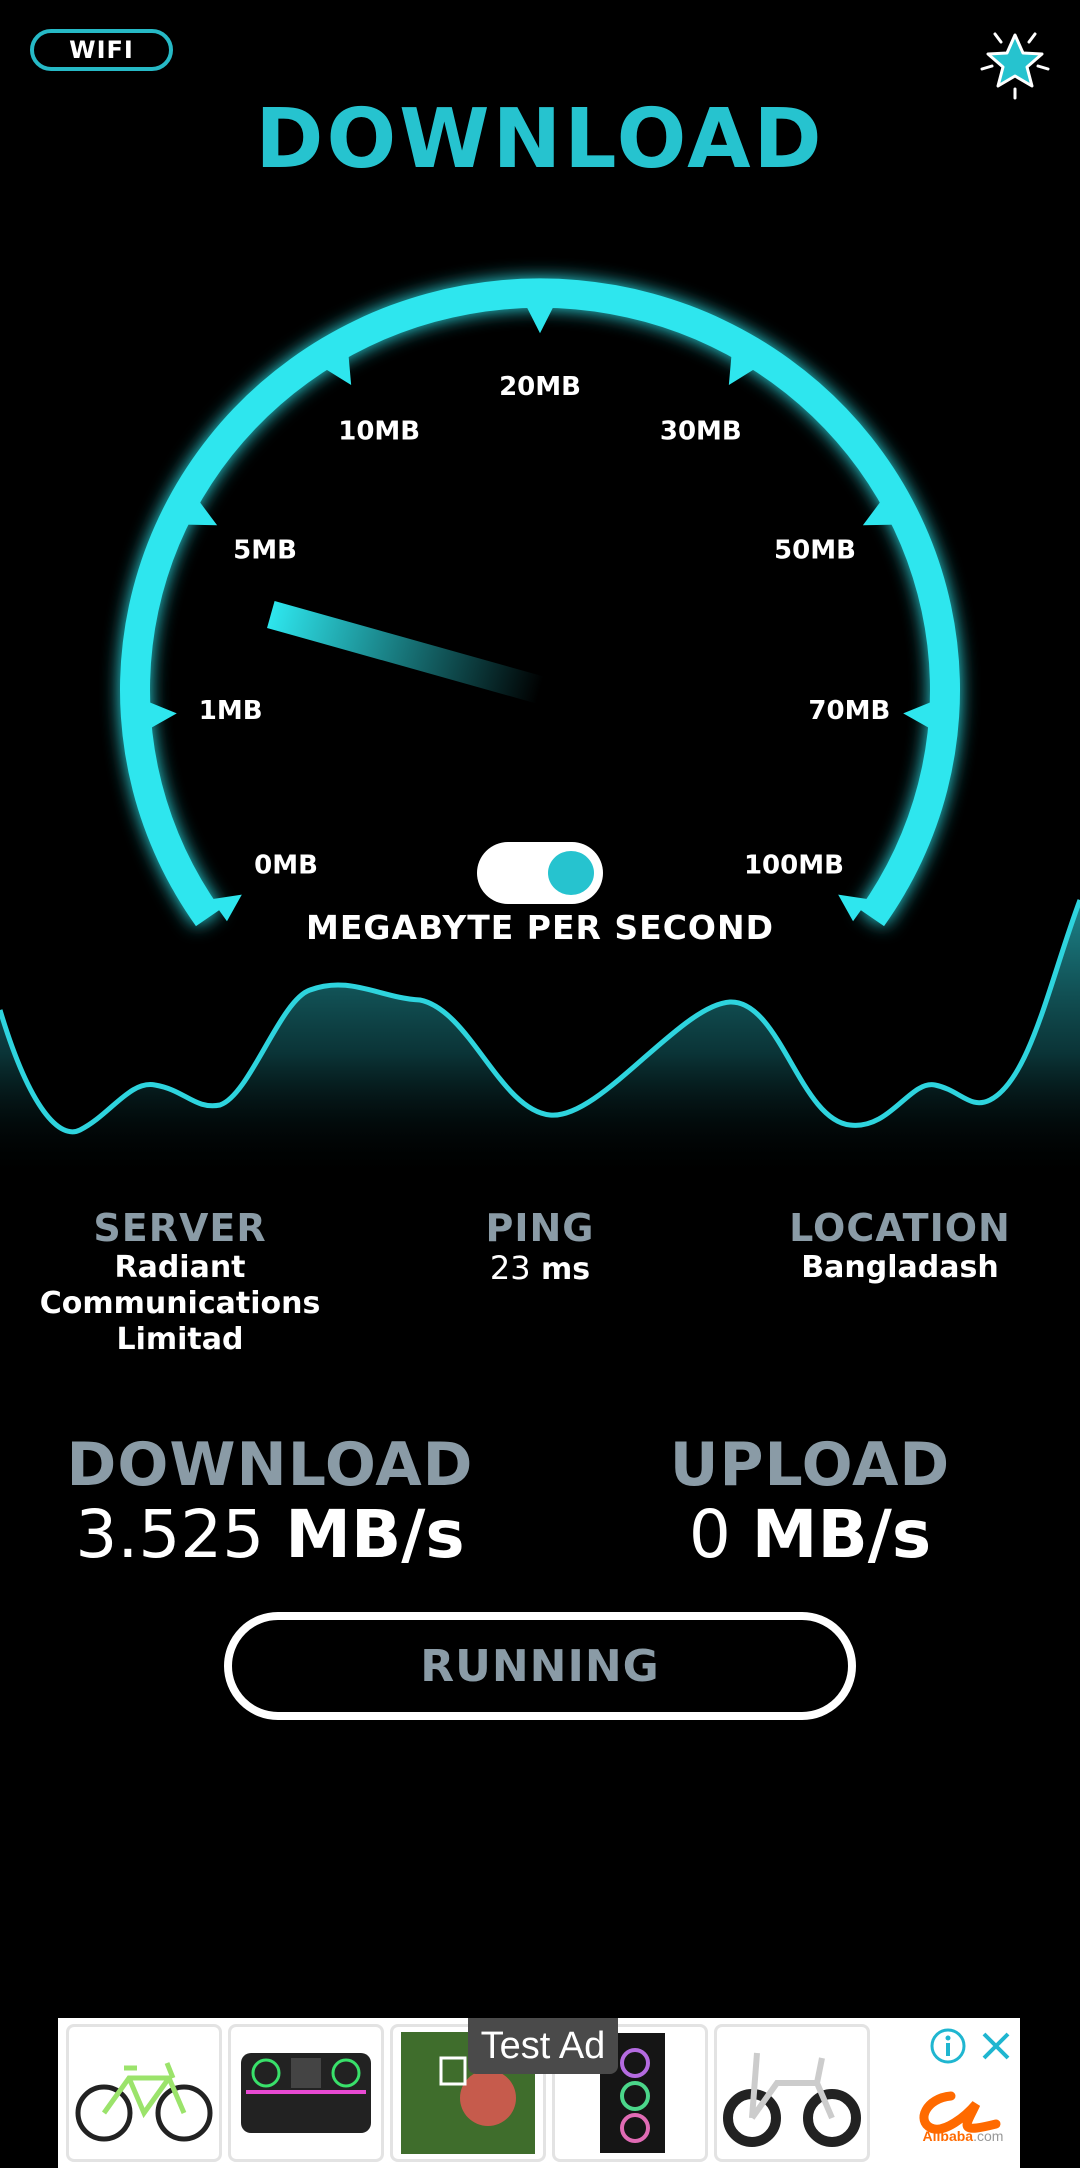 This screenshot has width=1080, height=2168. I want to click on gauge-tick-label: 50MB, so click(815, 551).